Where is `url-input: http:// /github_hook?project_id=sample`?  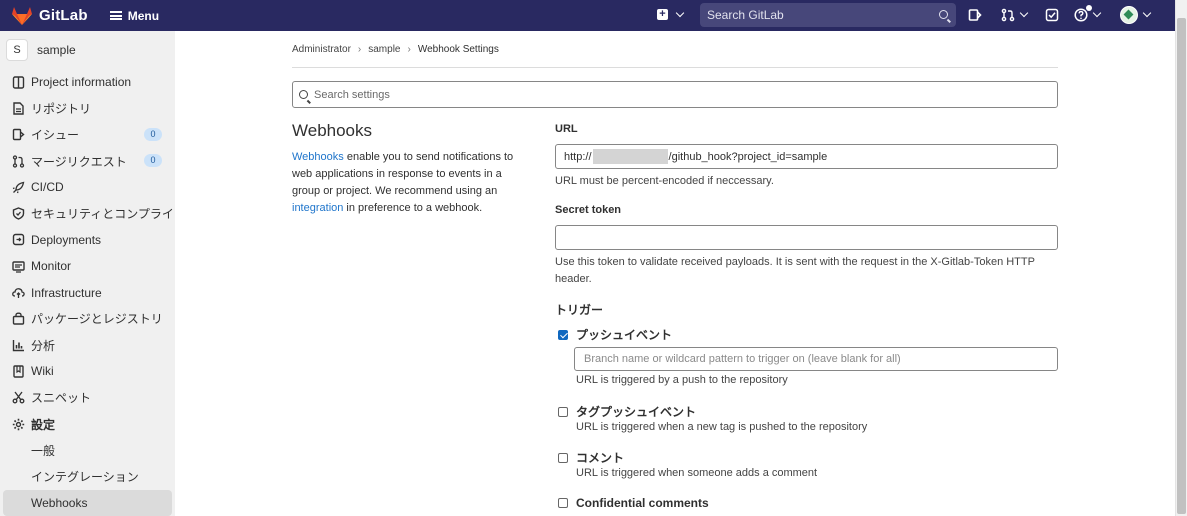
url-input: http:// /github_hook?project_id=sample is located at coordinates (806, 156).